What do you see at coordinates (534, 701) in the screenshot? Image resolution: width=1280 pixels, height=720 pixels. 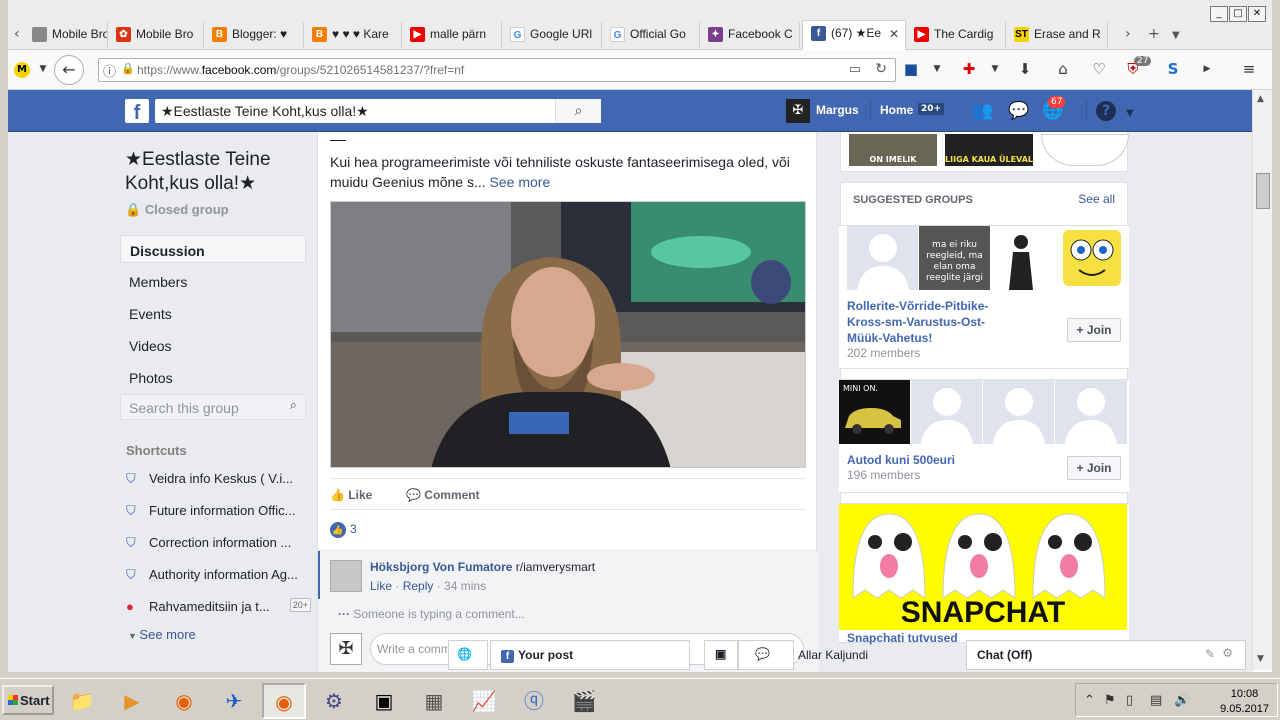 I see `qbittorrent-icon: ⓠ` at bounding box center [534, 701].